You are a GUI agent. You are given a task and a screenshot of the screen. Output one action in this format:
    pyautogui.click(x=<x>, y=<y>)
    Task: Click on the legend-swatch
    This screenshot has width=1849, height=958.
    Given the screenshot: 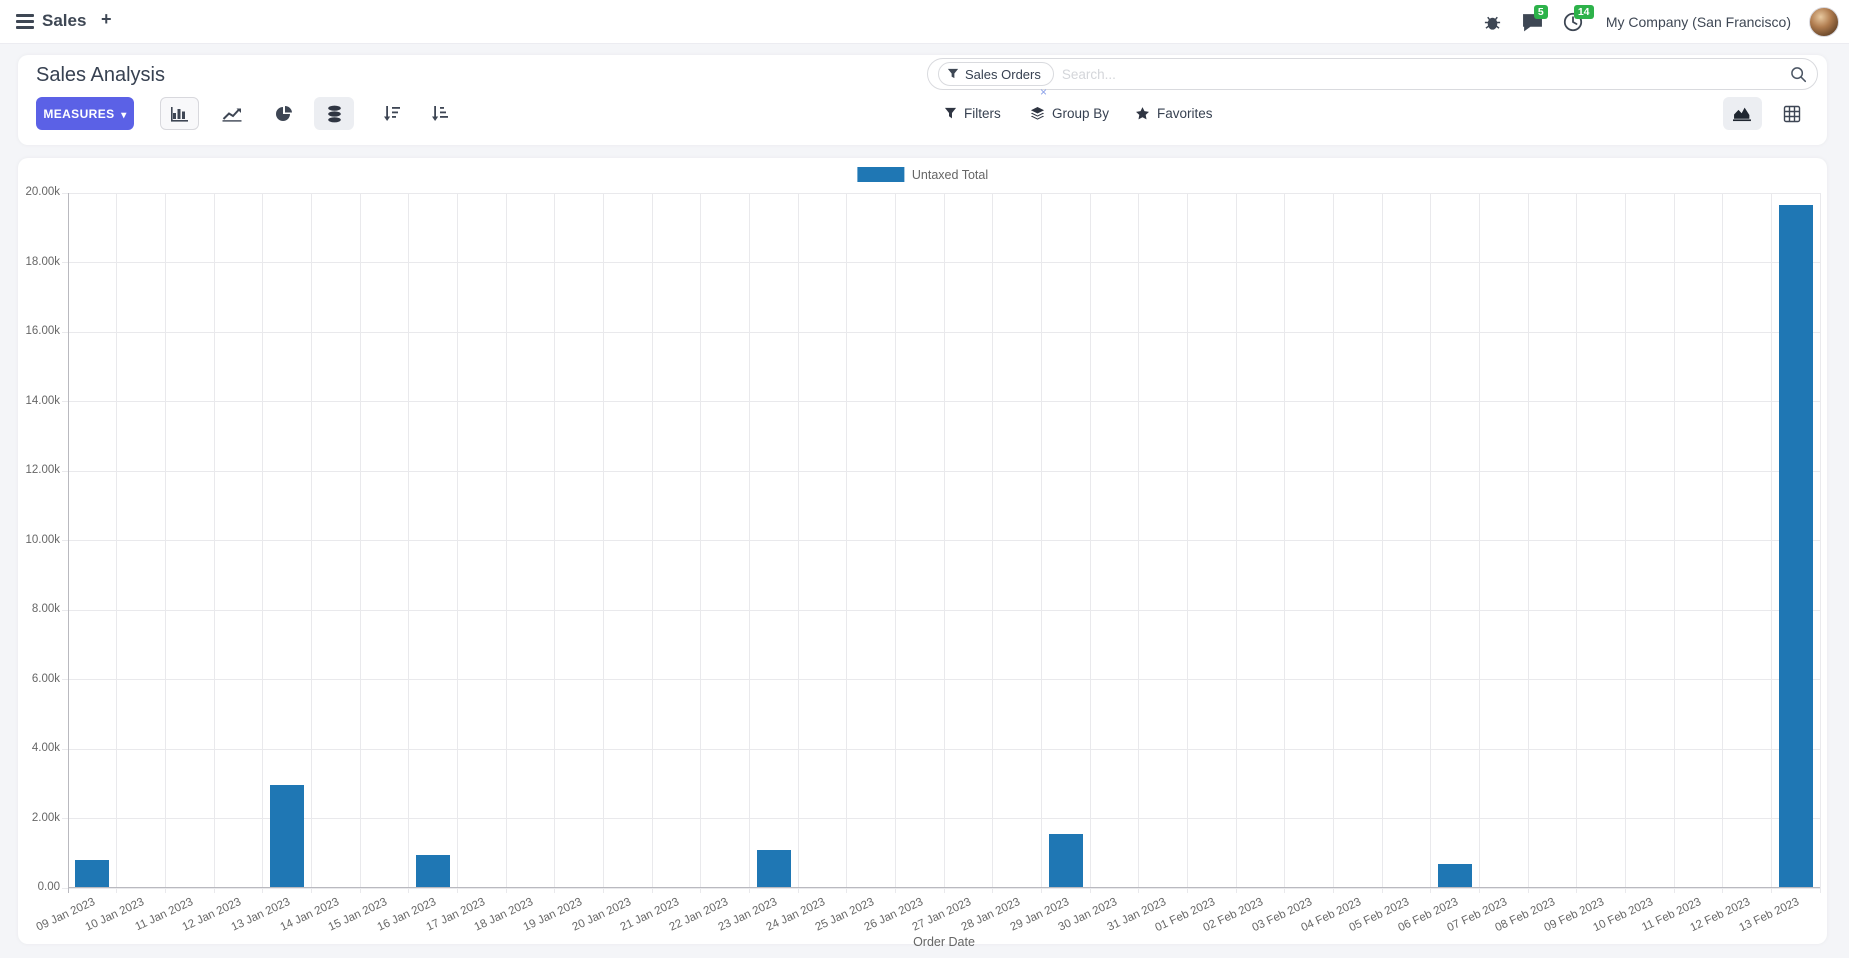 What is the action you would take?
    pyautogui.click(x=880, y=174)
    